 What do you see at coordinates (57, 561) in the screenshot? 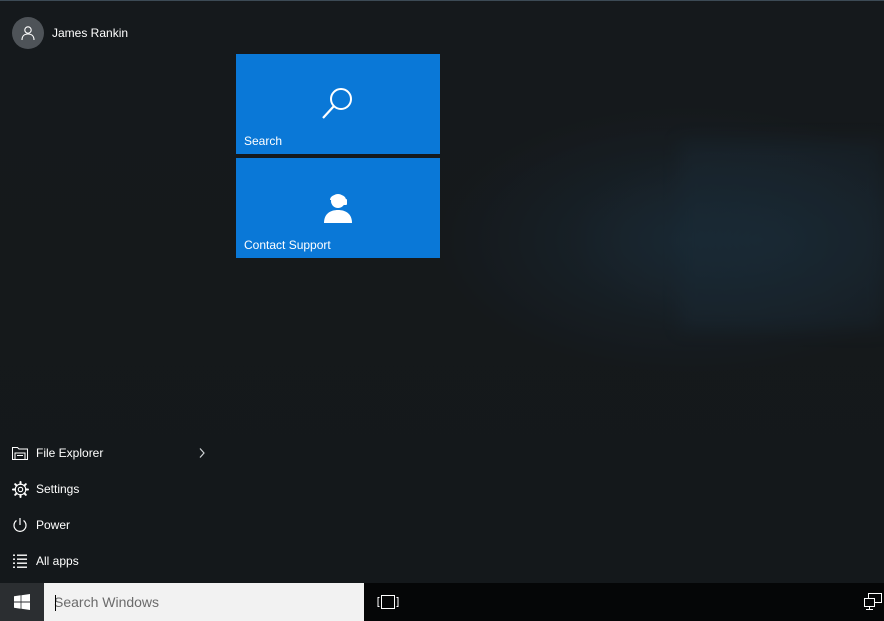
I see `all-apps-label: All apps` at bounding box center [57, 561].